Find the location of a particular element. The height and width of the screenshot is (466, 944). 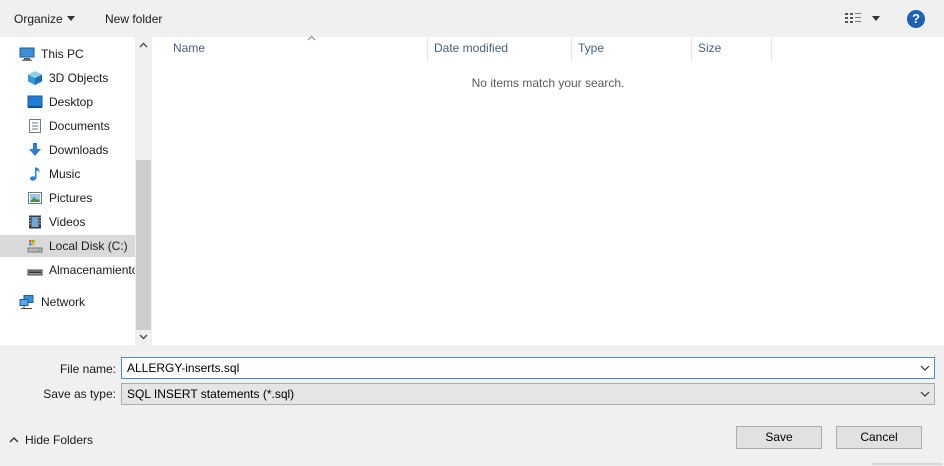

empty-message: No items match your search. is located at coordinates (548, 83).